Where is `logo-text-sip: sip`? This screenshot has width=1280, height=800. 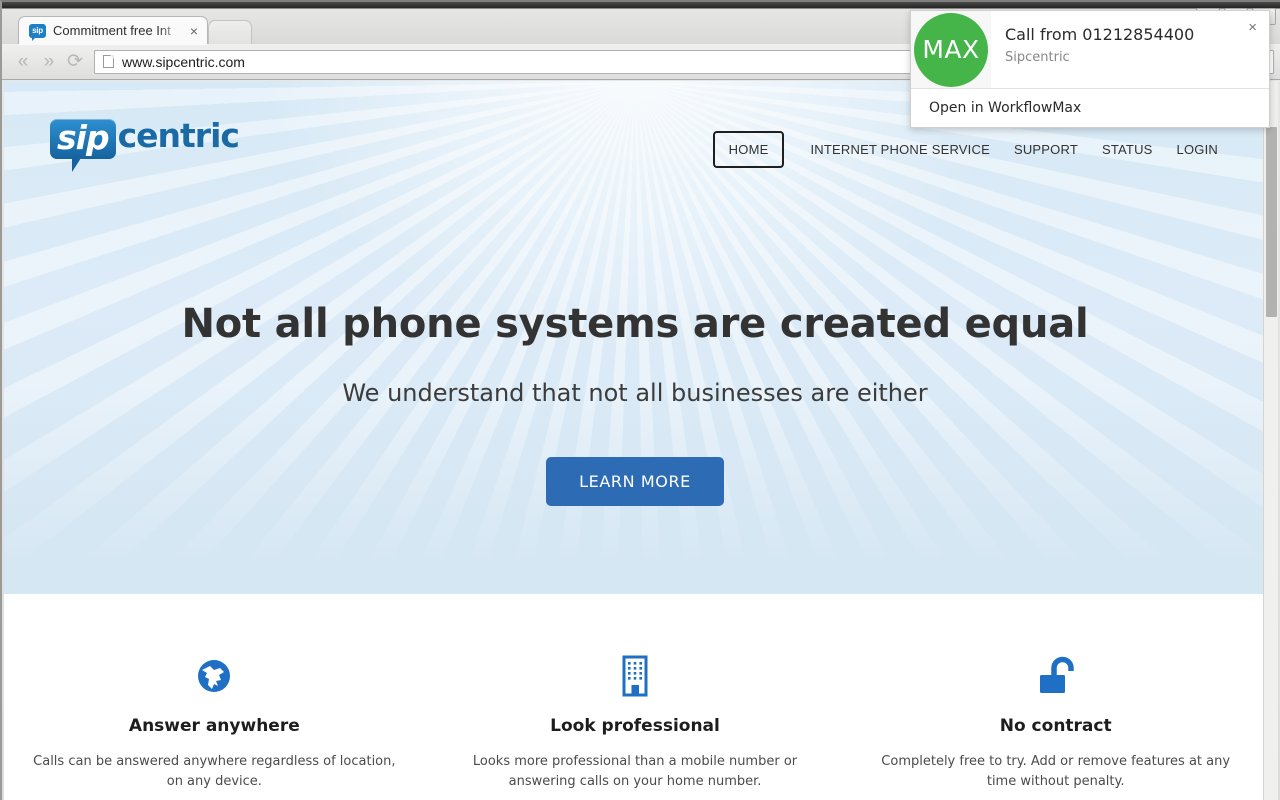 logo-text-sip: sip is located at coordinates (83, 137).